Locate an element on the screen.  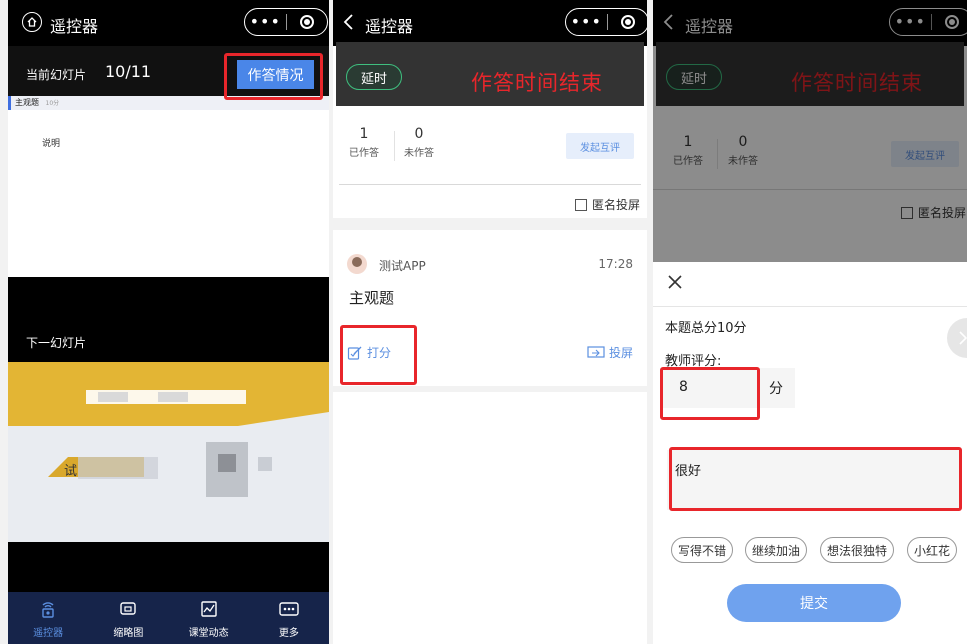
quick-comment-chip: 写得不错 is located at coordinates (702, 550).